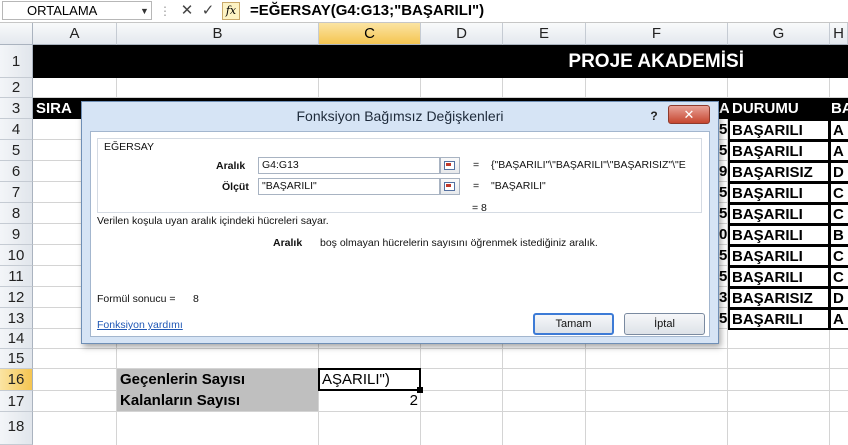 This screenshot has height=445, width=848. I want to click on durumu-cell-12: BAŞARISIZ, so click(779, 298).